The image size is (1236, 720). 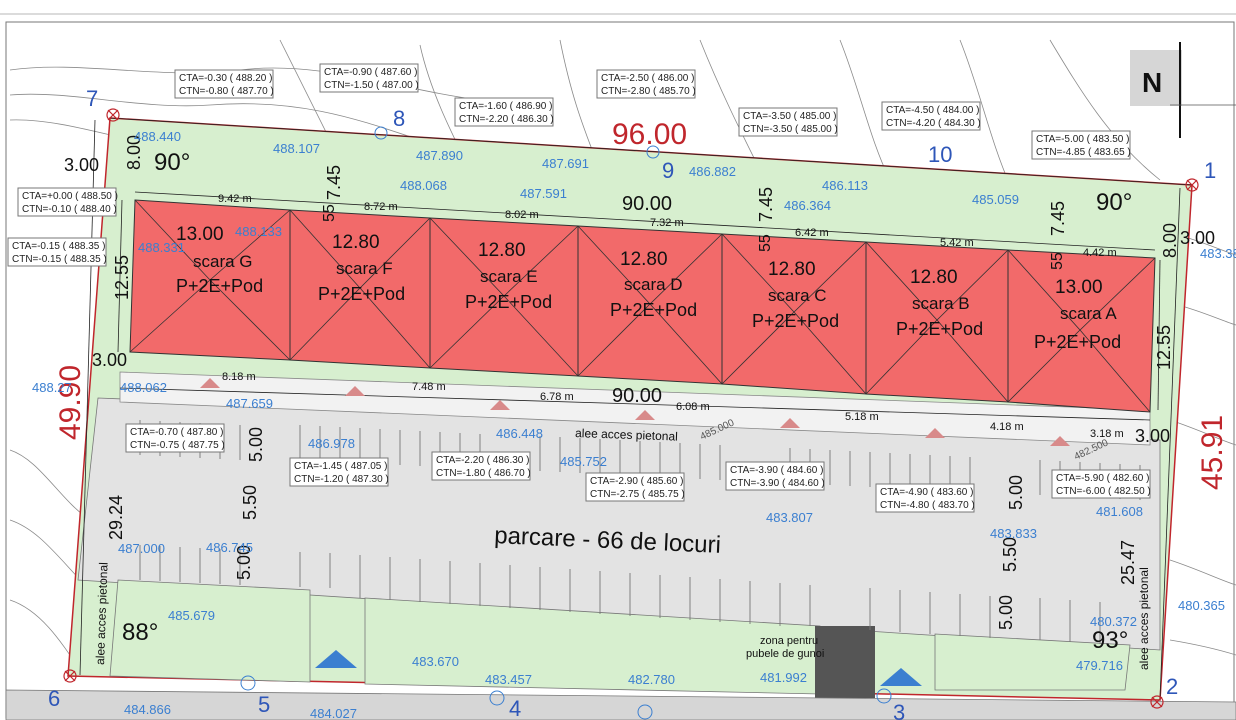 I want to click on cta-box: CTA=-0.15 ( 488.35 ) CTN=-0.15 ( 488.35 ), so click(x=57, y=252).